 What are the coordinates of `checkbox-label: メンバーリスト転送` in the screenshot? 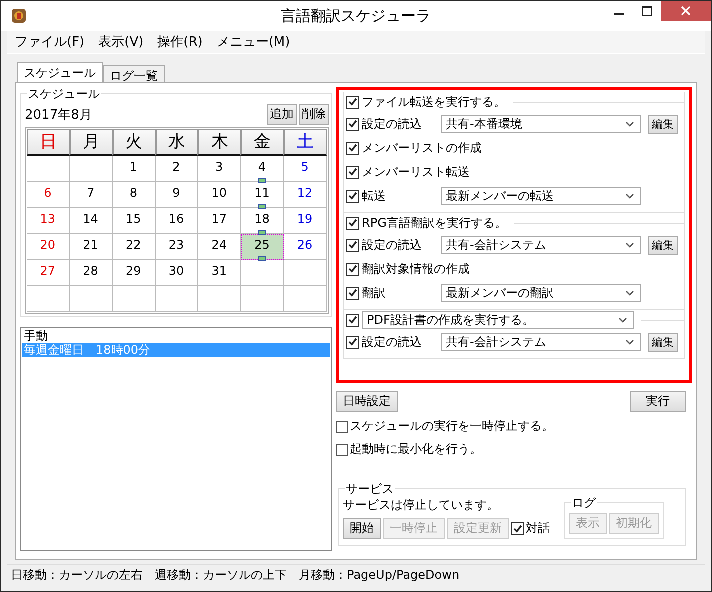 It's located at (416, 172).